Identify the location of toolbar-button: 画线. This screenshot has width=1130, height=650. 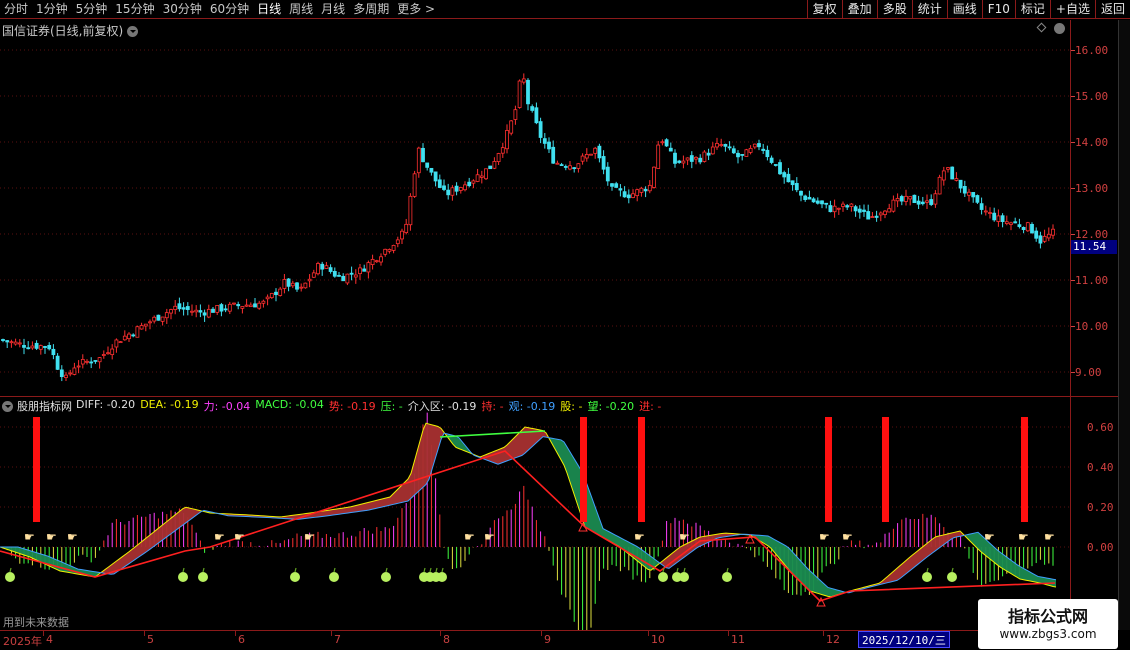
(964, 9).